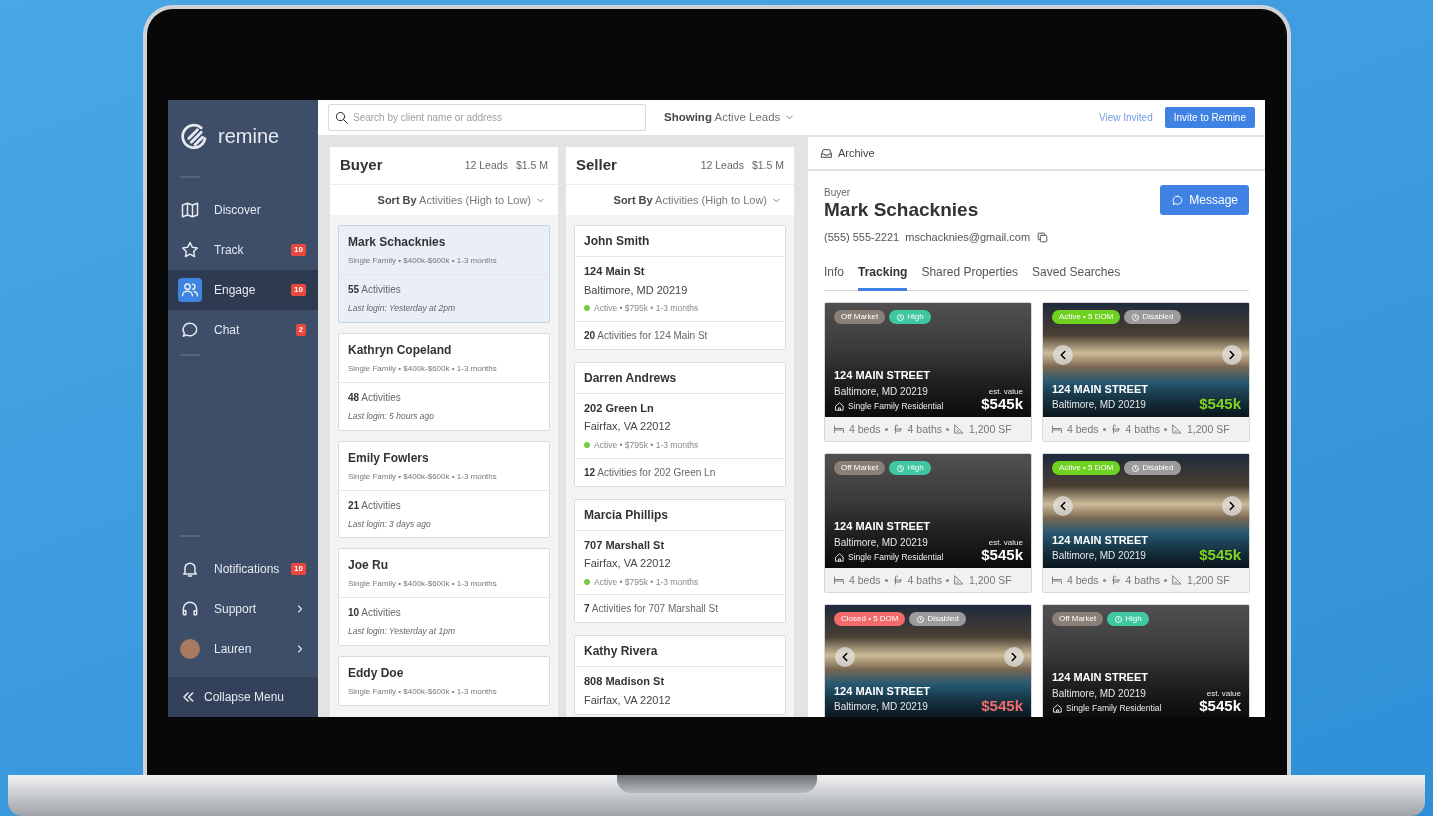 This screenshot has width=1433, height=816. I want to click on area-icon, so click(959, 580).